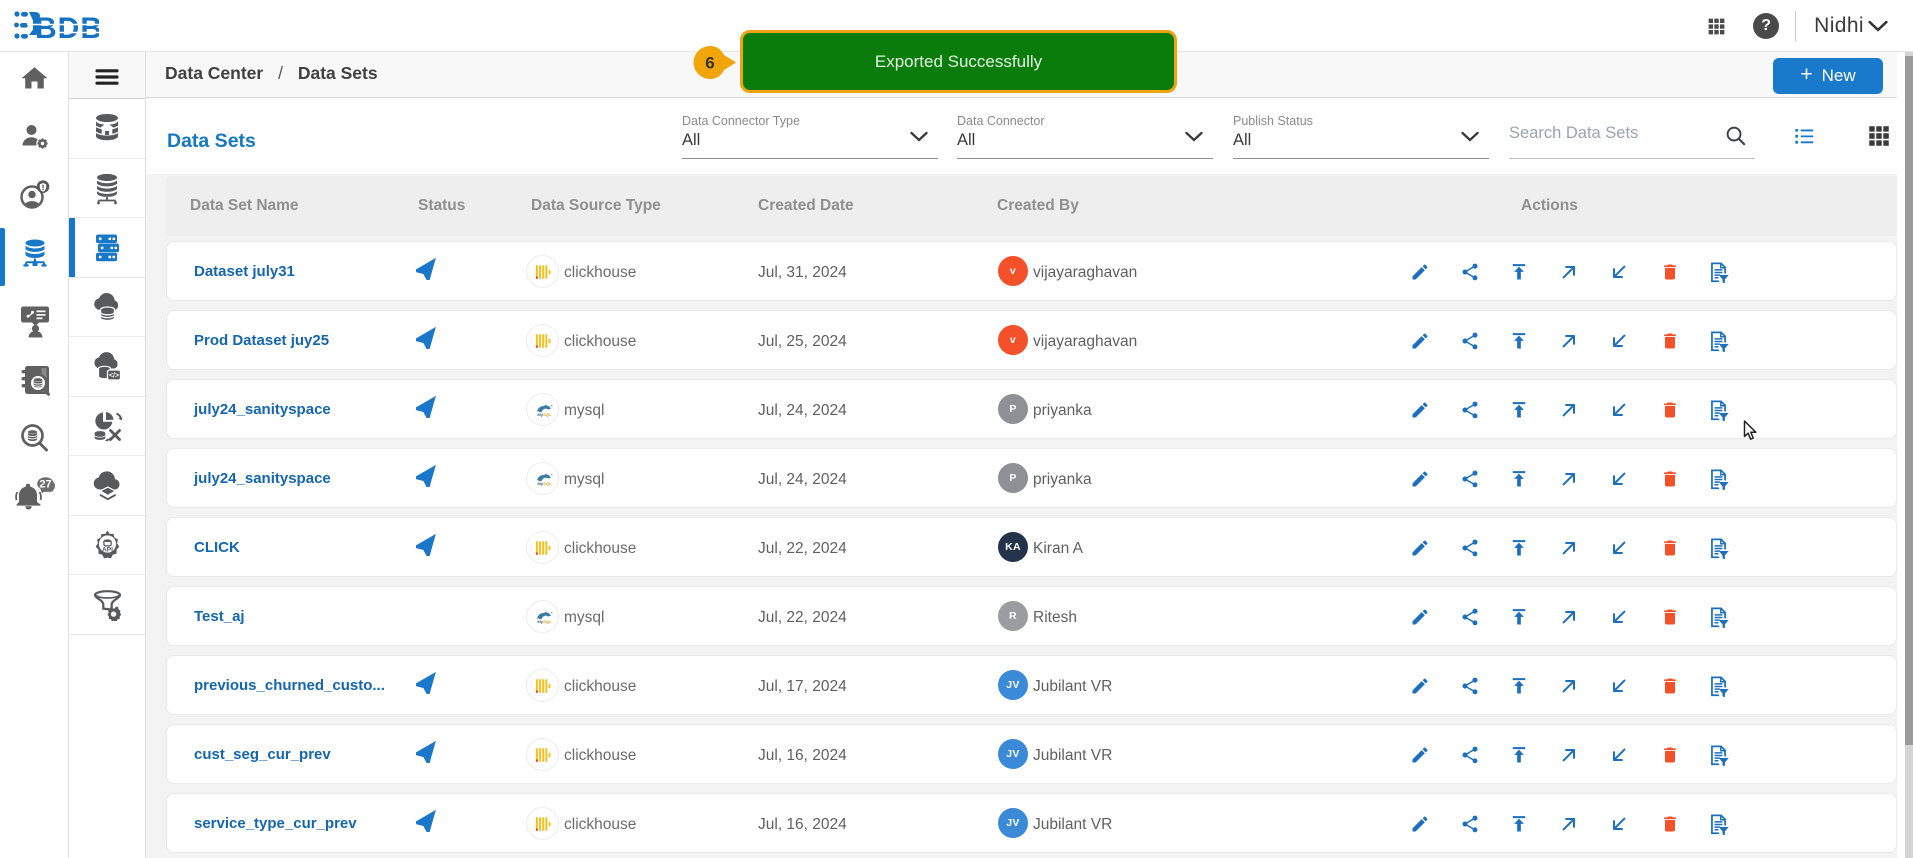  I want to click on svg-text: BDB, so click(67, 28).